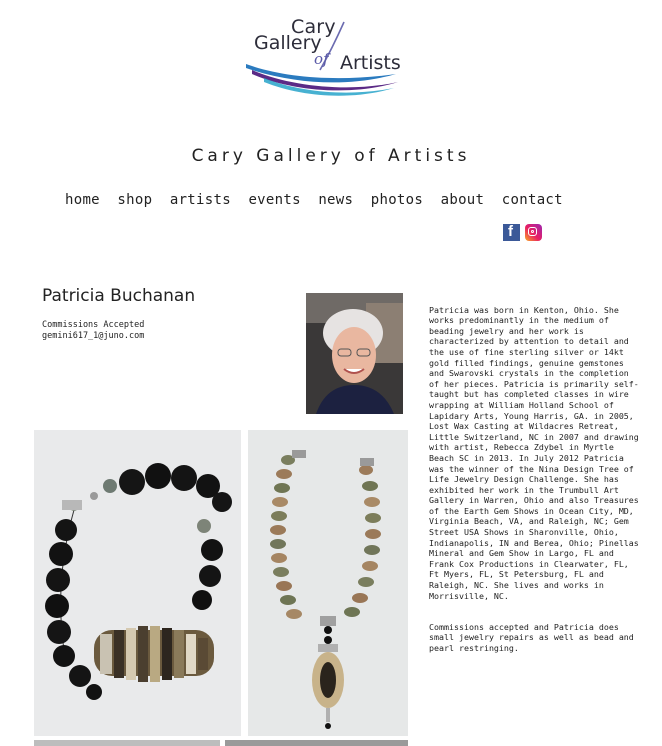 This screenshot has width=662, height=746. What do you see at coordinates (274, 200) in the screenshot?
I see `nav-events: events` at bounding box center [274, 200].